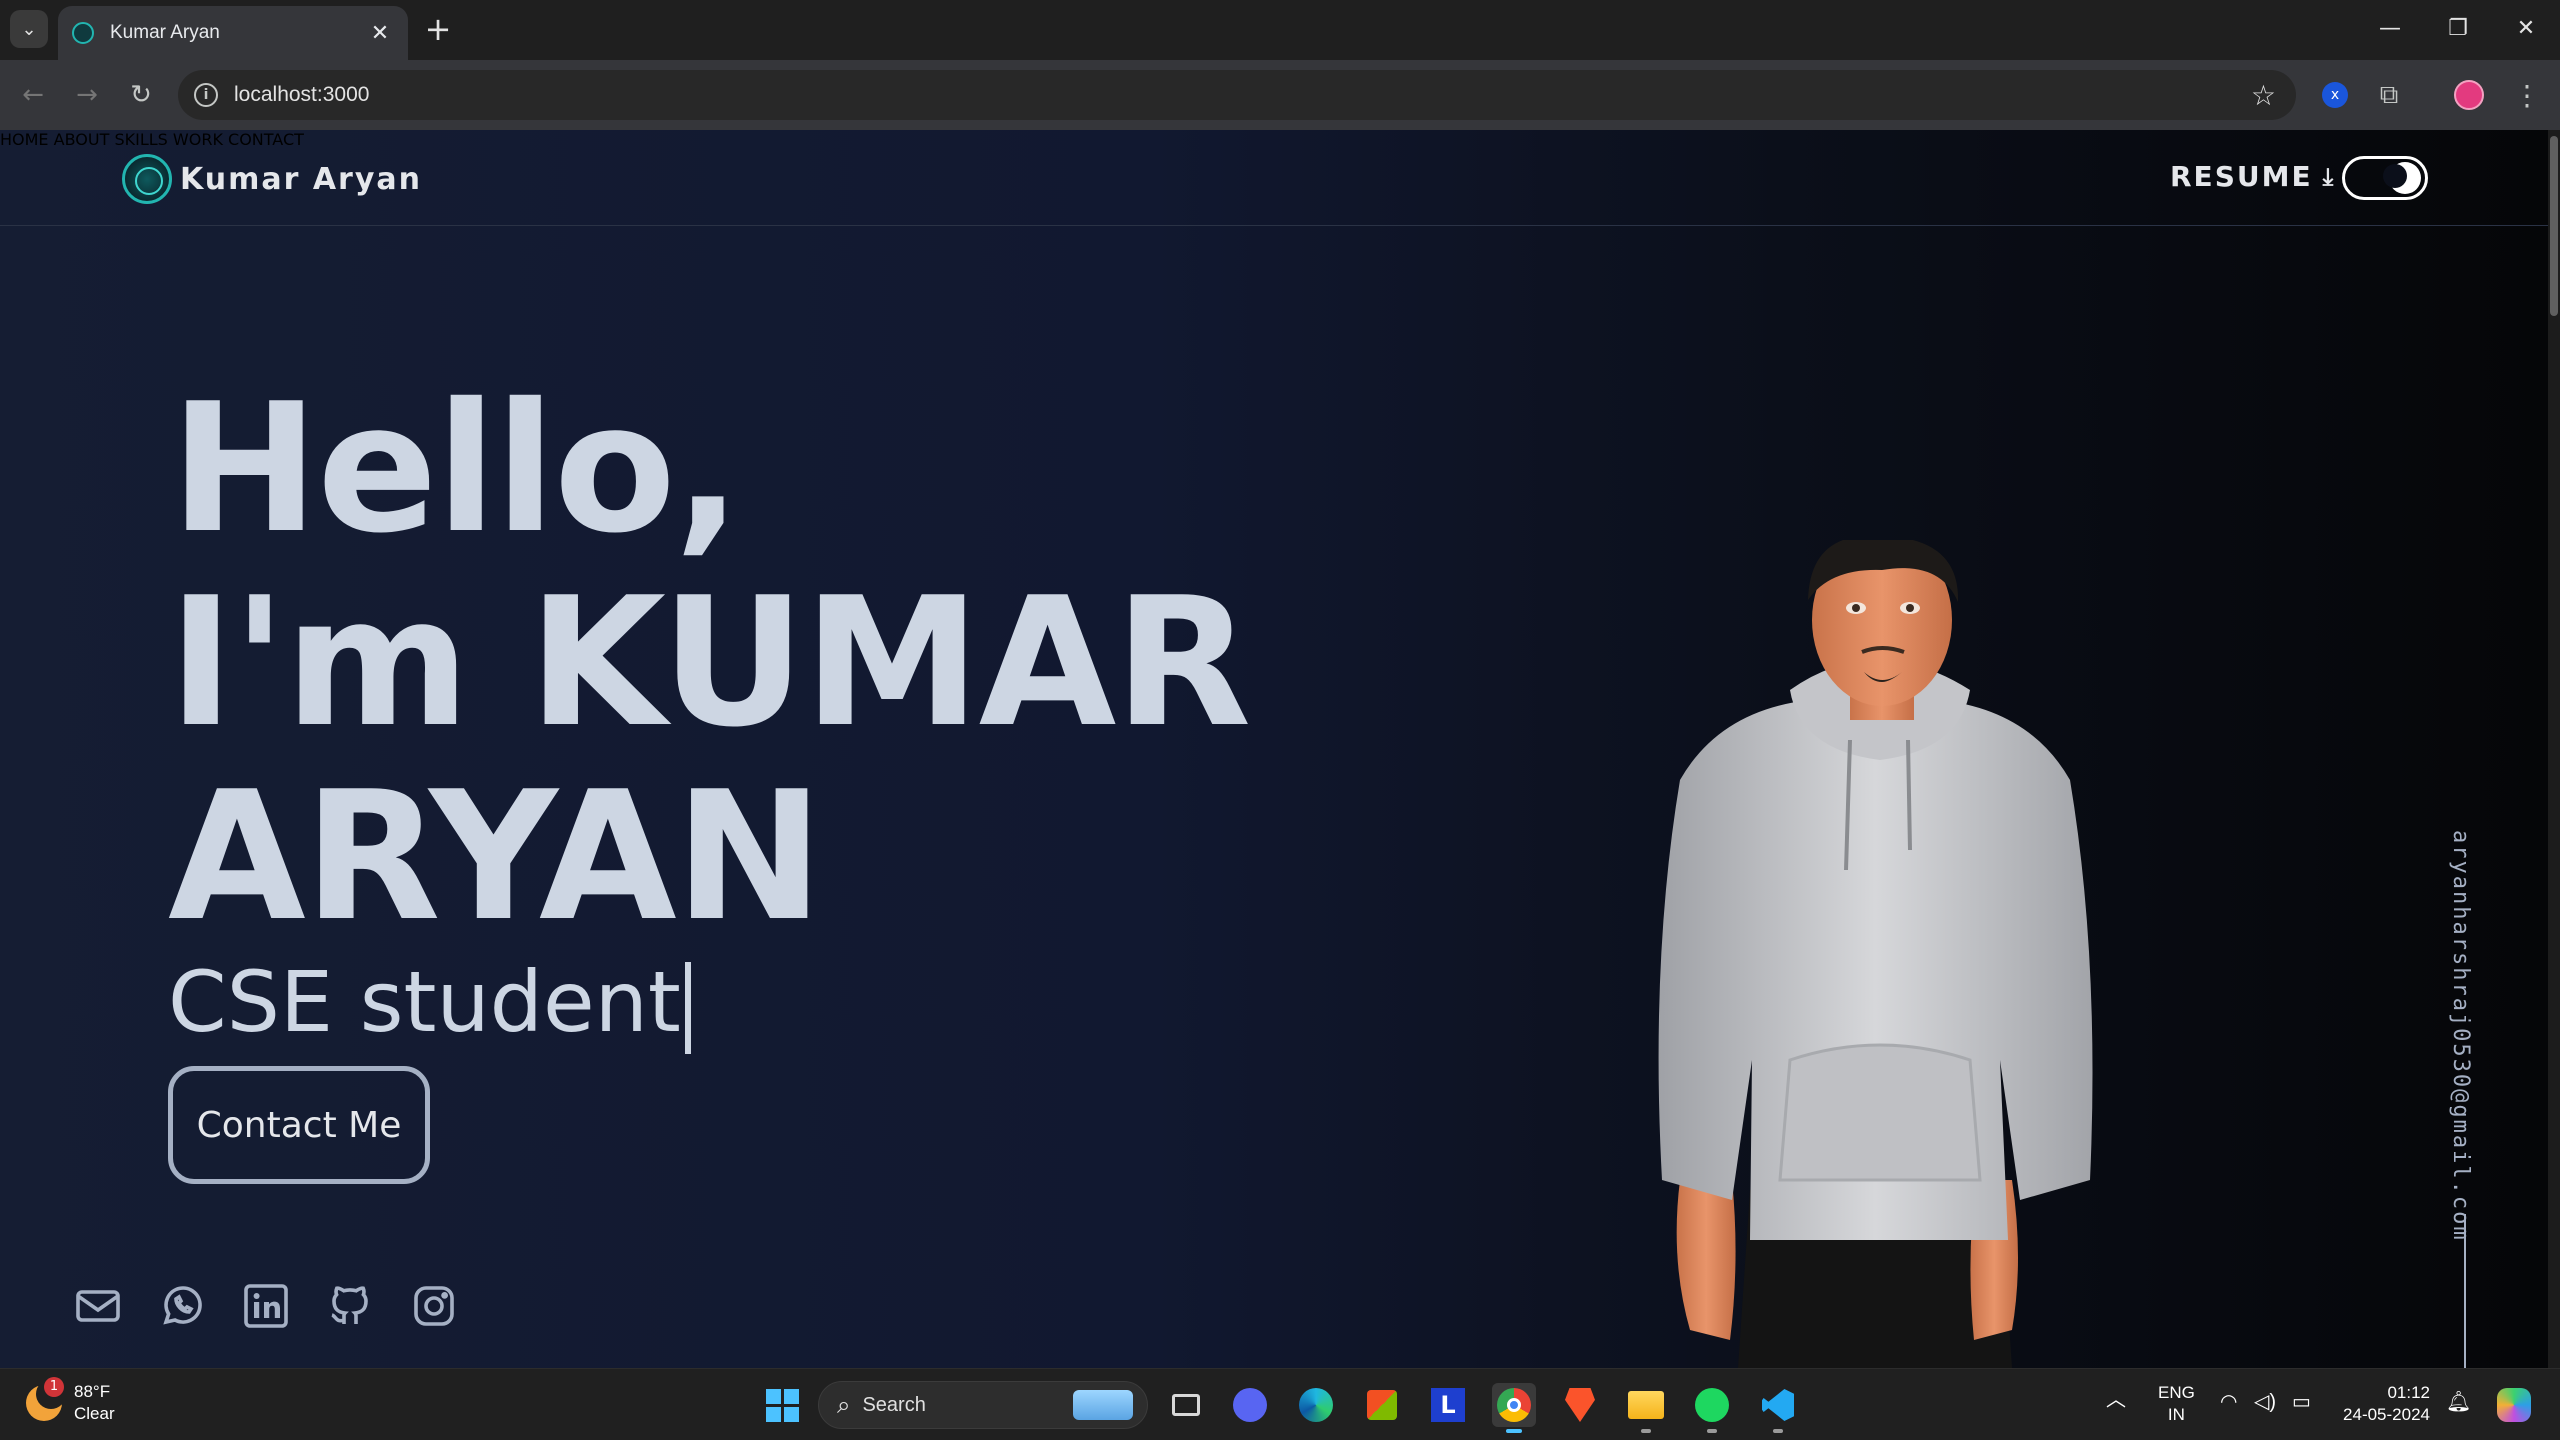 The width and height of the screenshot is (2560, 1440). I want to click on restore-icon: ❐, so click(2458, 29).